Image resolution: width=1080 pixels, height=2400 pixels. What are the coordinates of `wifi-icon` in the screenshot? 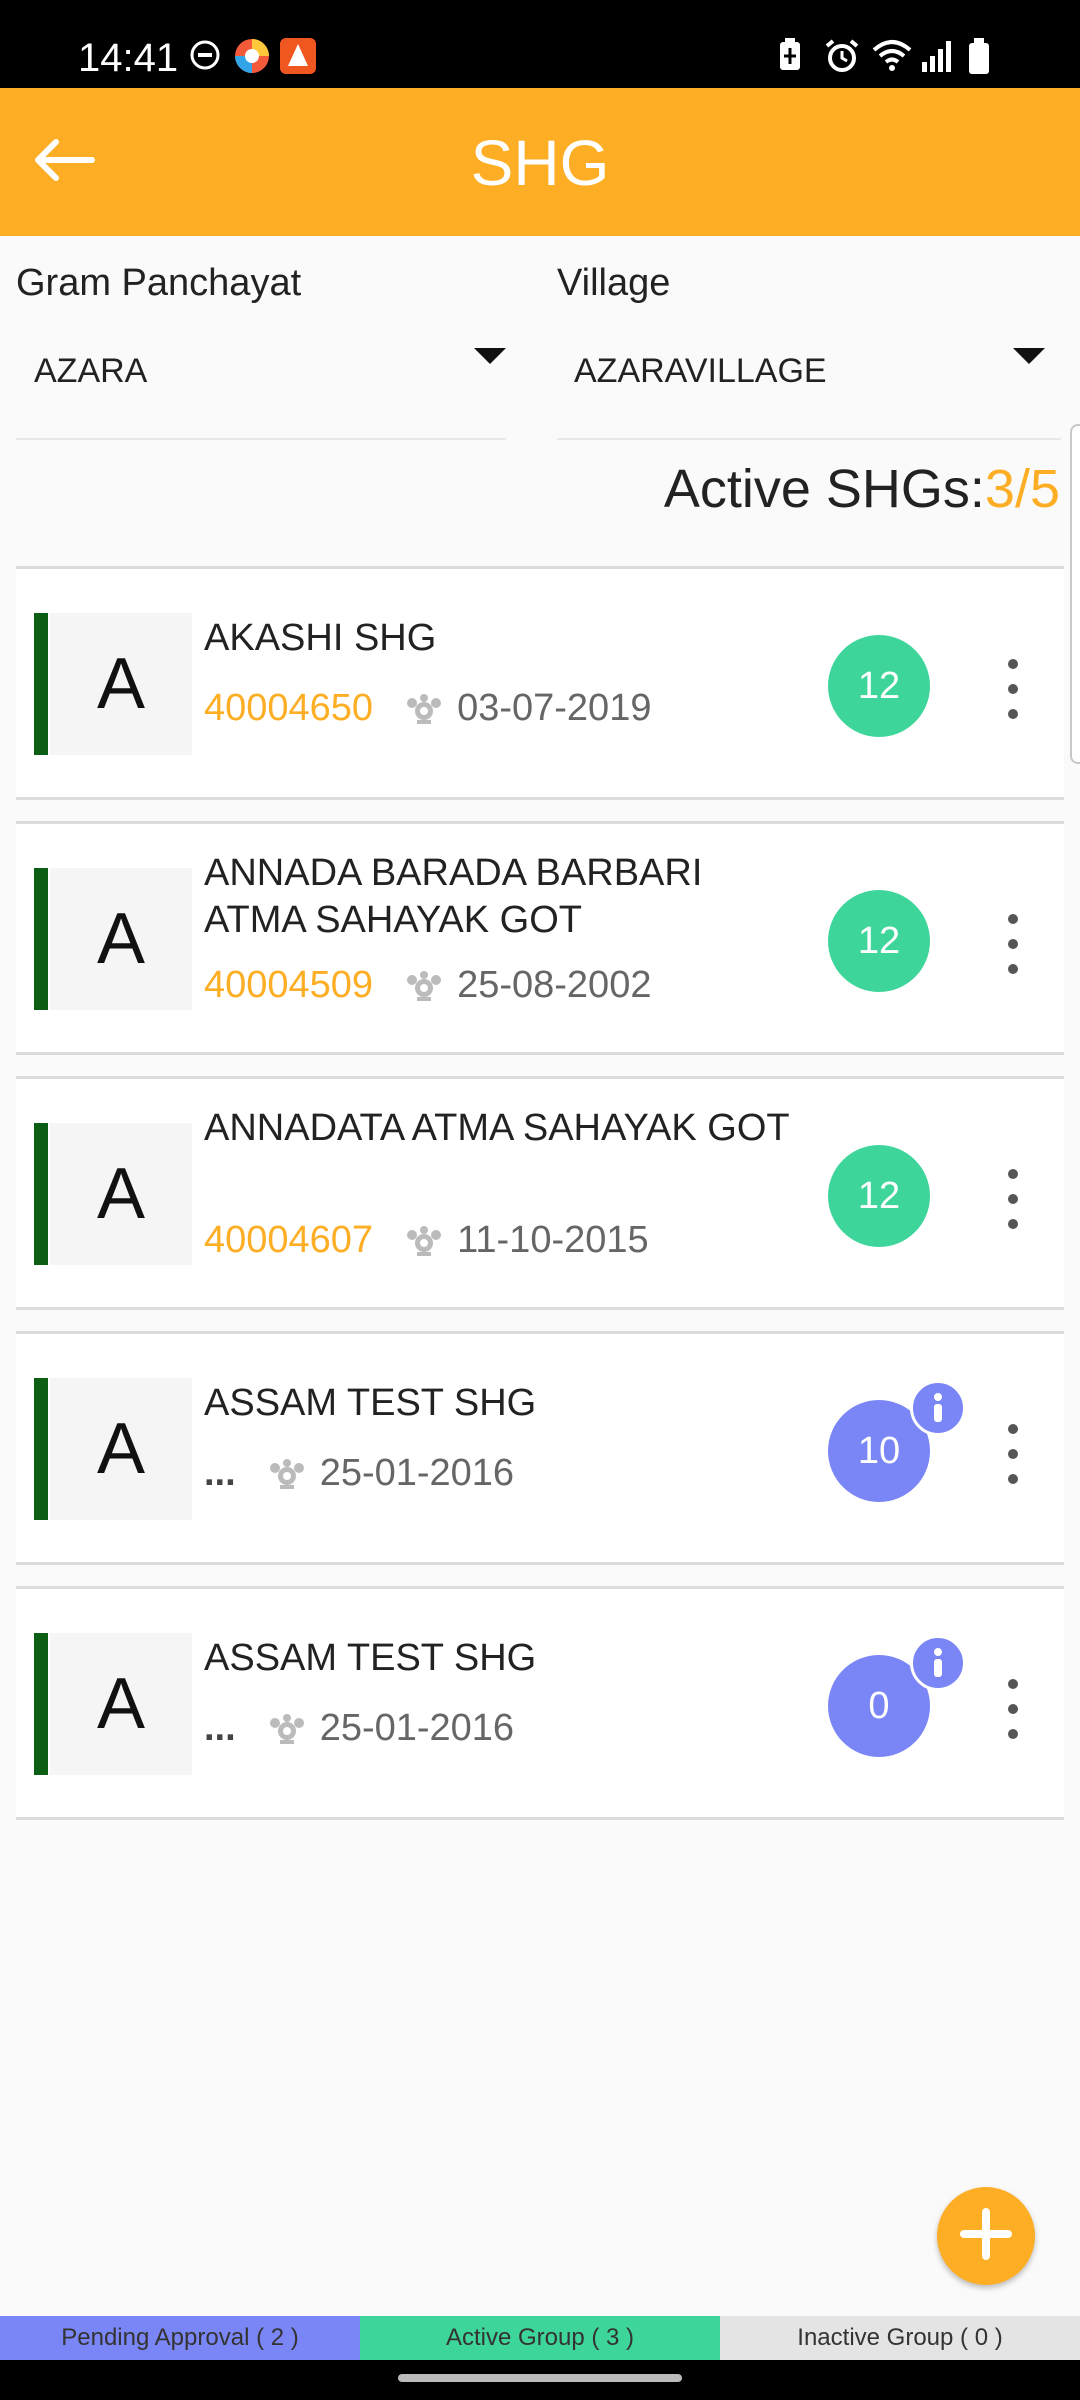 It's located at (892, 55).